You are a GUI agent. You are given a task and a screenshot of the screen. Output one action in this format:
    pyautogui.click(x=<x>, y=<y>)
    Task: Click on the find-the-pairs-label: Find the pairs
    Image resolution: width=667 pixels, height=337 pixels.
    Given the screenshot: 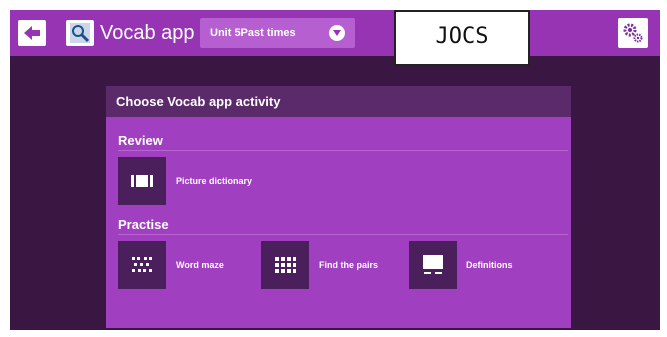 What is the action you would take?
    pyautogui.click(x=348, y=265)
    